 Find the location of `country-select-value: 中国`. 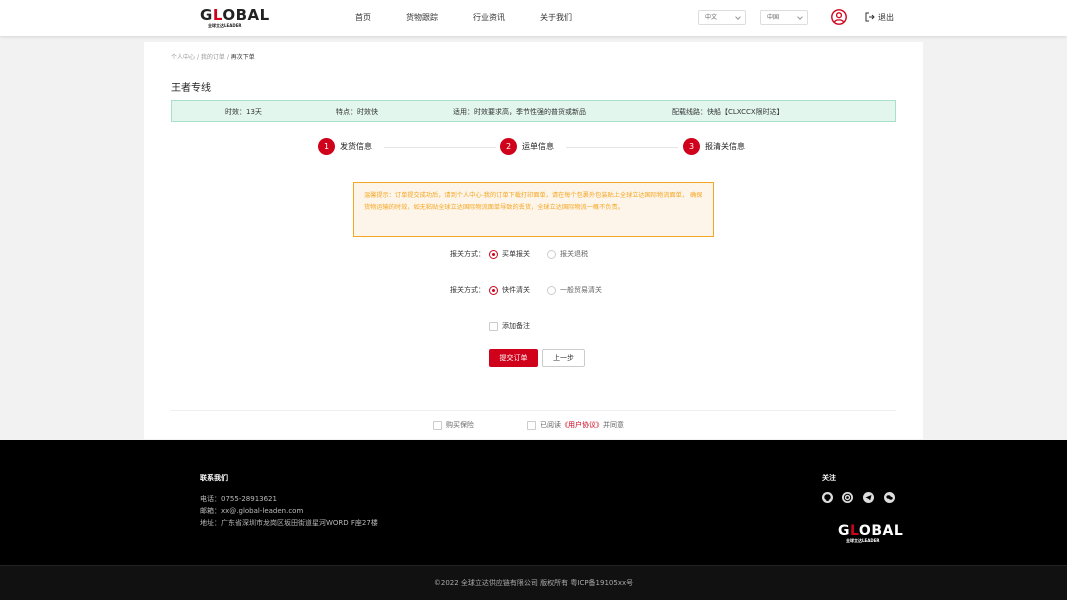

country-select-value: 中国 is located at coordinates (773, 17).